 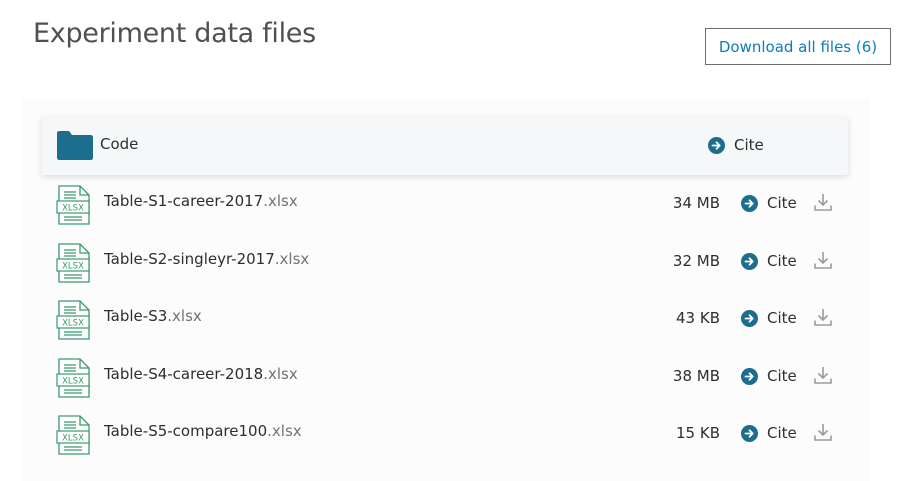 I want to click on file-name-base: Table-S4-career-2018, so click(x=184, y=374).